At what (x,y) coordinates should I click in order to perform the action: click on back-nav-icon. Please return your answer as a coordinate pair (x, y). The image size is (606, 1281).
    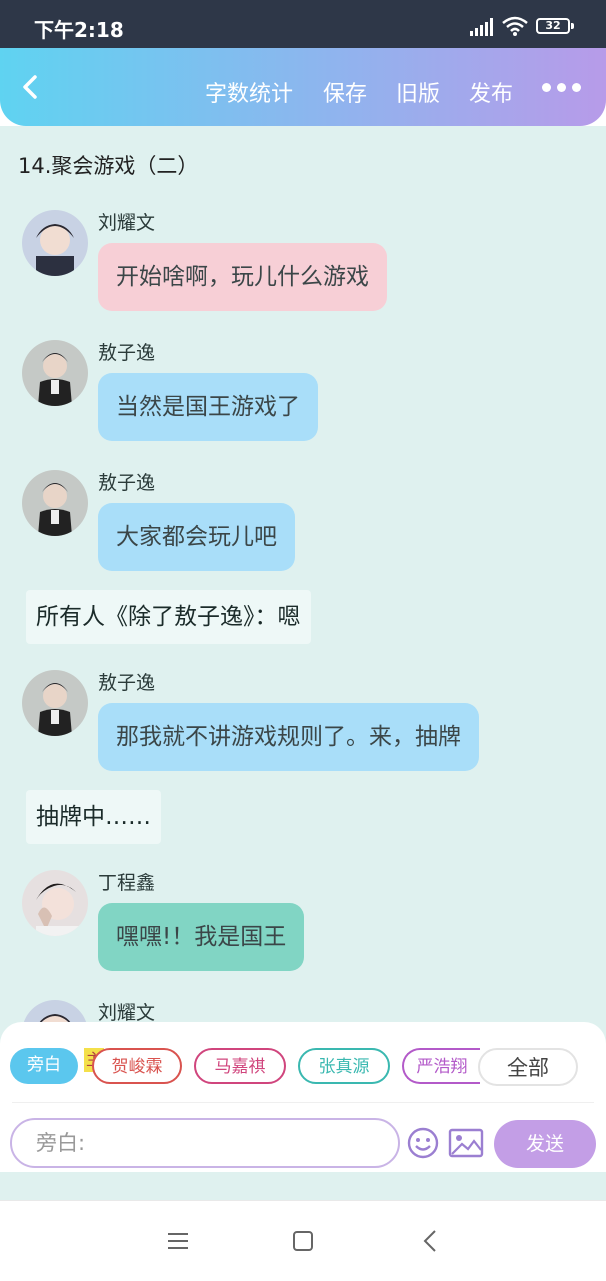
    Looking at the image, I should click on (430, 1241).